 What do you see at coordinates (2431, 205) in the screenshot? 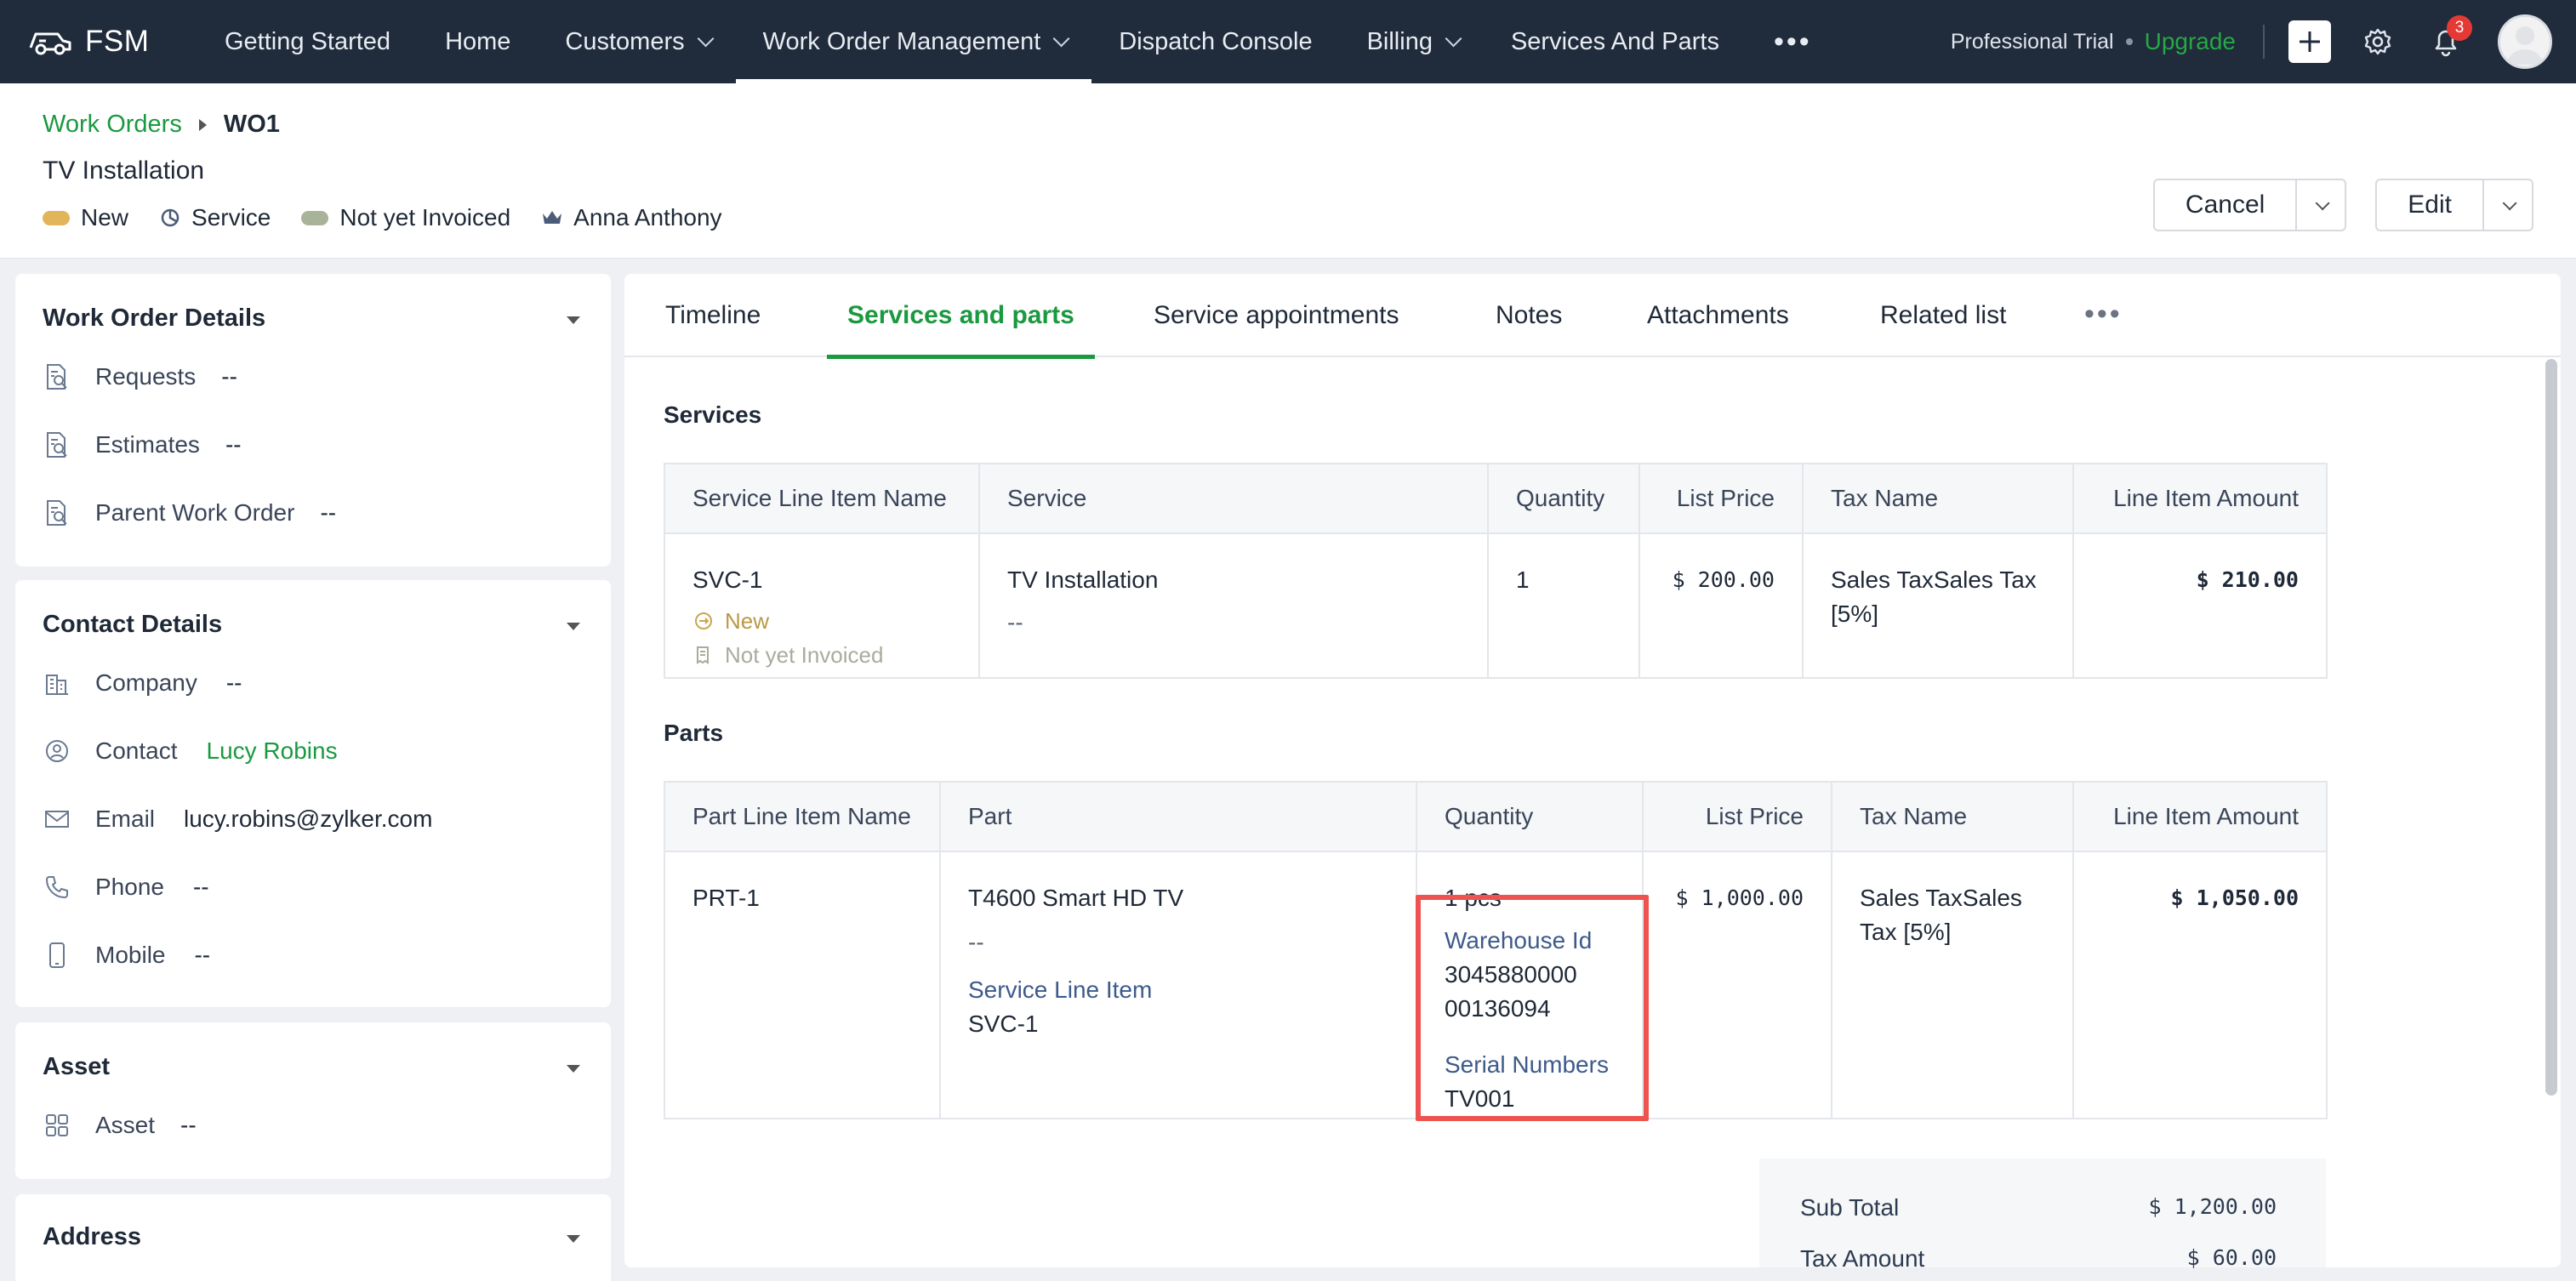
I see `edit-button: Edit` at bounding box center [2431, 205].